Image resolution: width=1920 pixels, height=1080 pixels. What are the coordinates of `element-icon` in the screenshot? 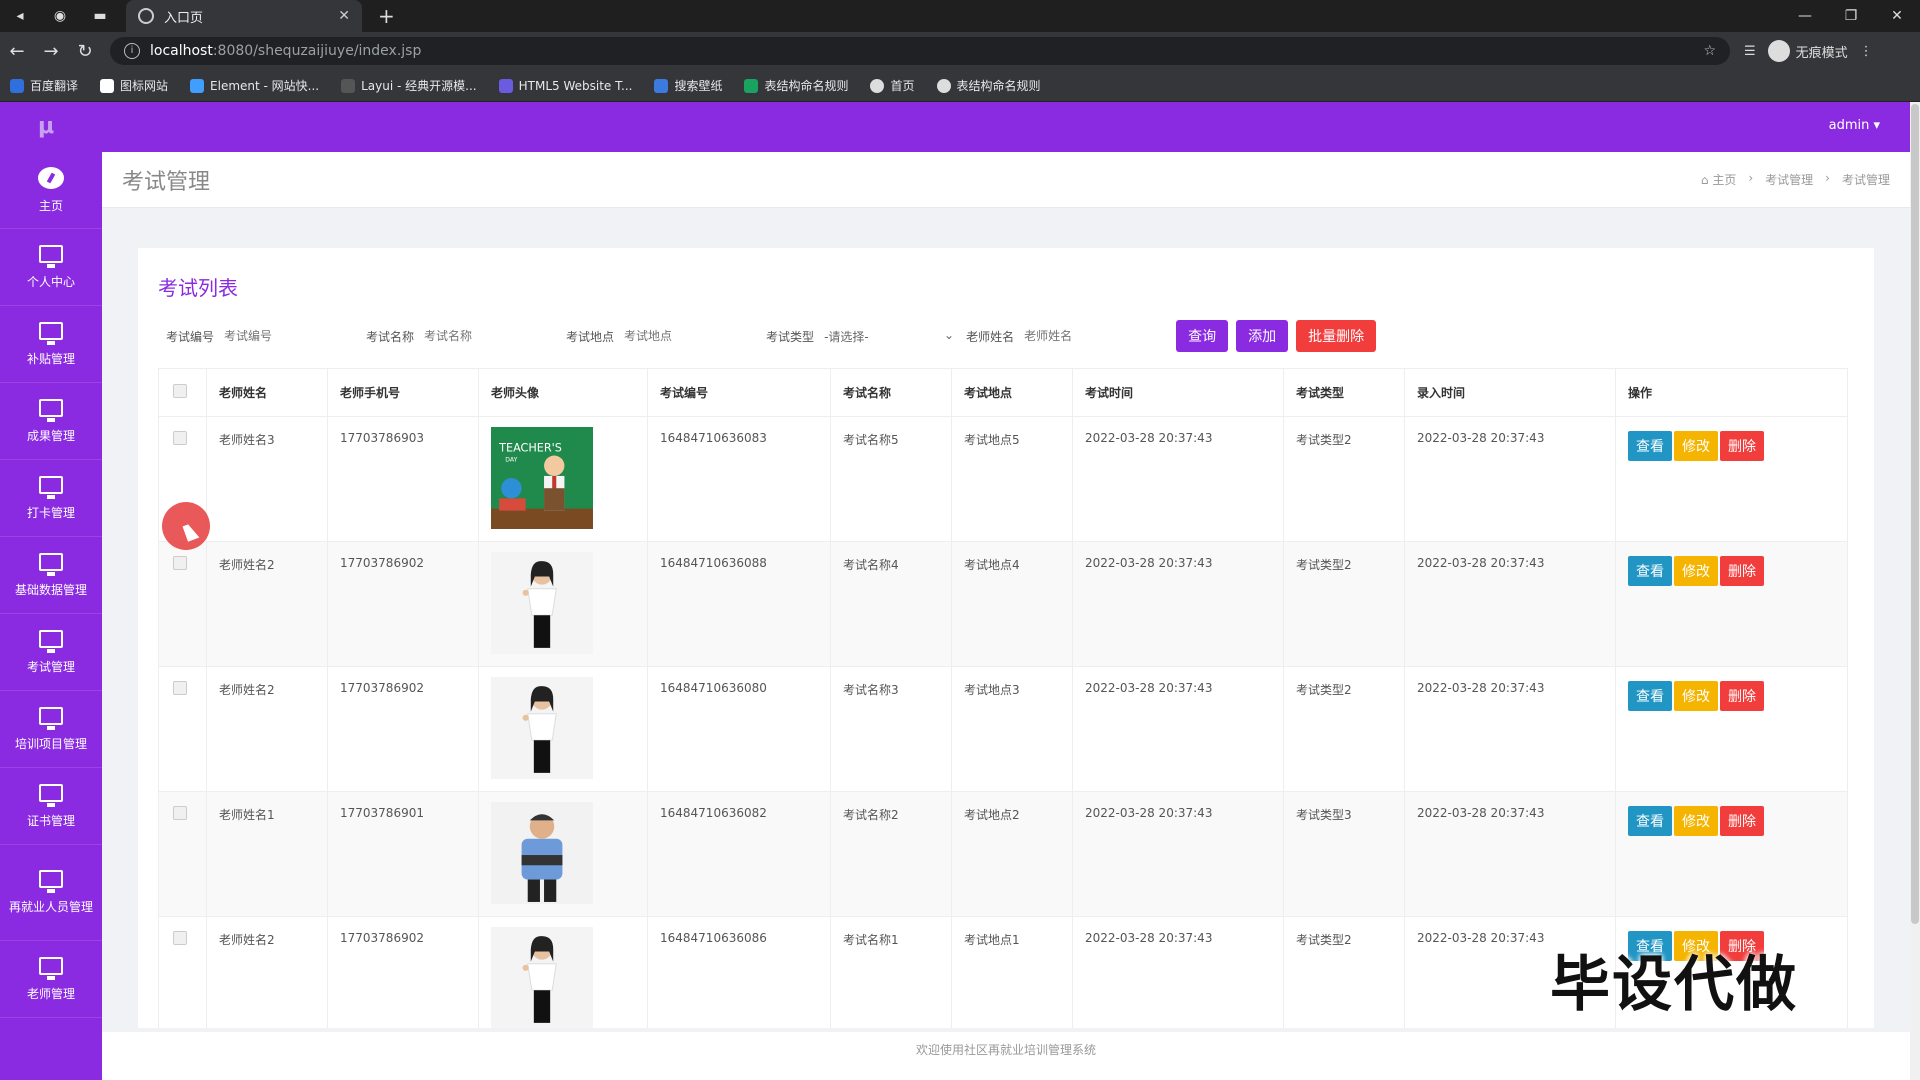 It's located at (197, 85).